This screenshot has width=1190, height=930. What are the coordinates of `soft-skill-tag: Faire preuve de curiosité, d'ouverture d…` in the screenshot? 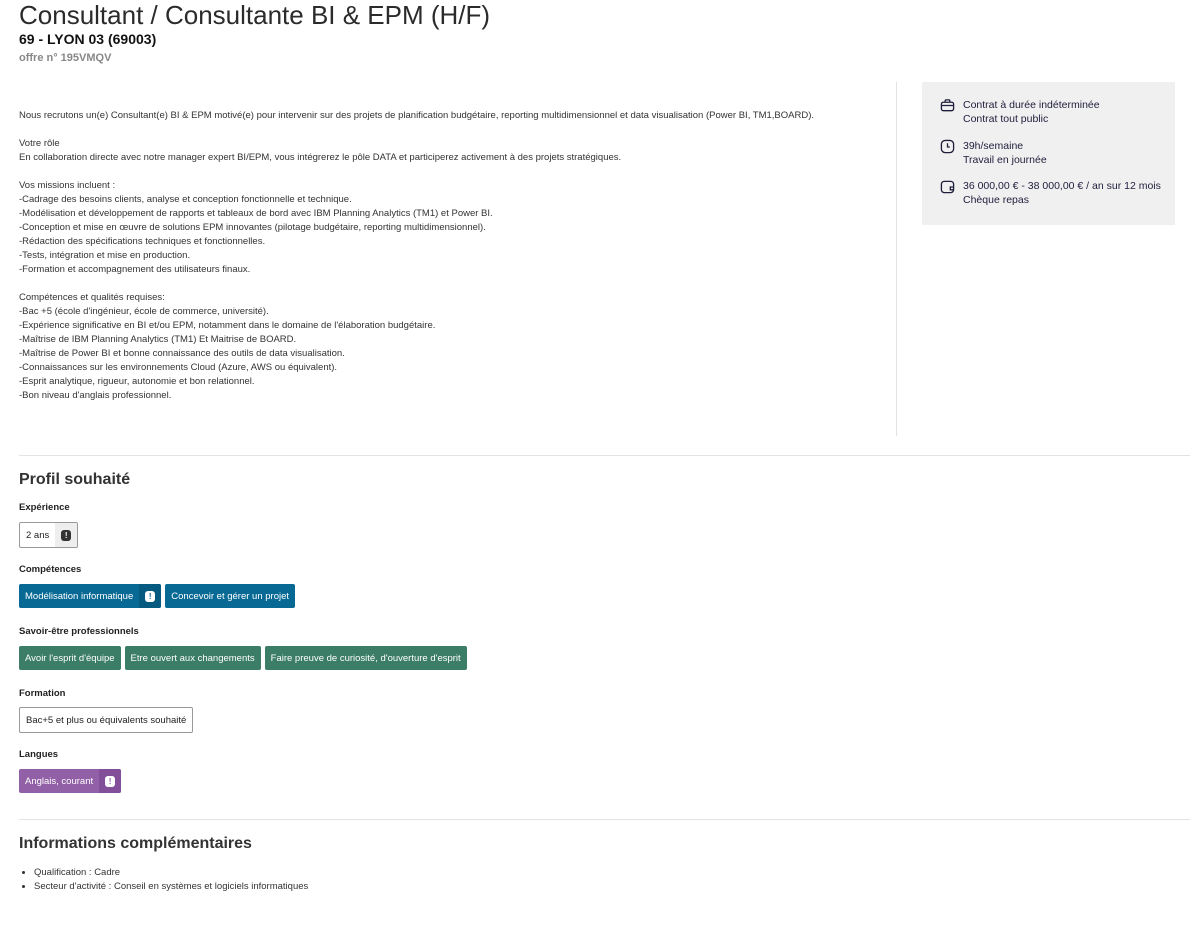 It's located at (365, 658).